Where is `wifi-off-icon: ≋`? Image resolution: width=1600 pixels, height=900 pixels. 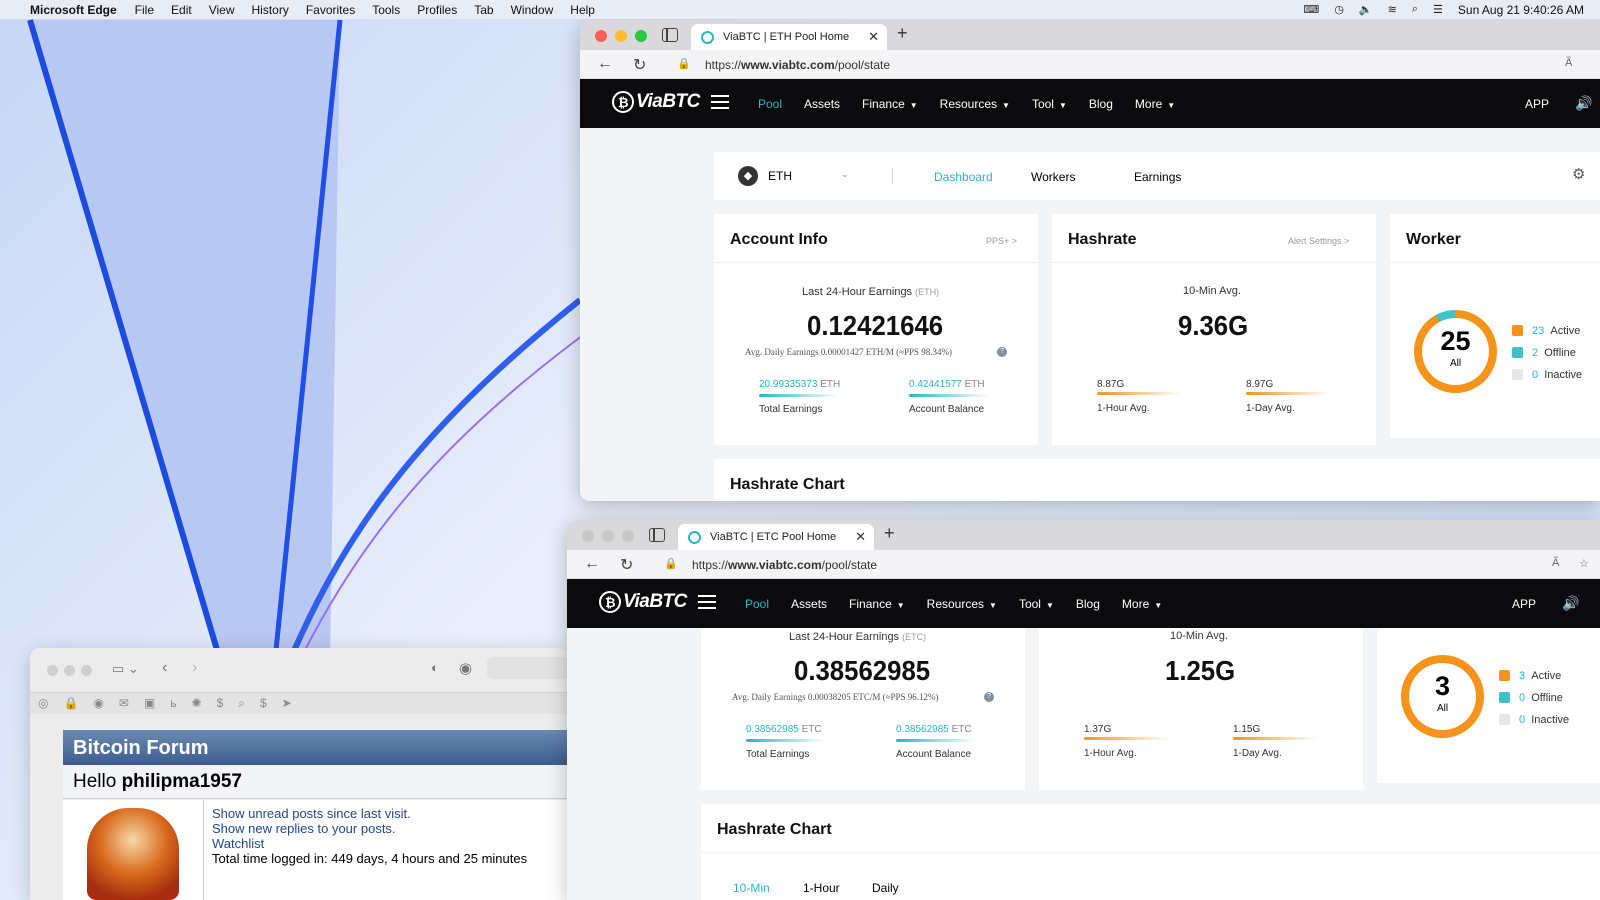
wifi-off-icon: ≋ is located at coordinates (1392, 9).